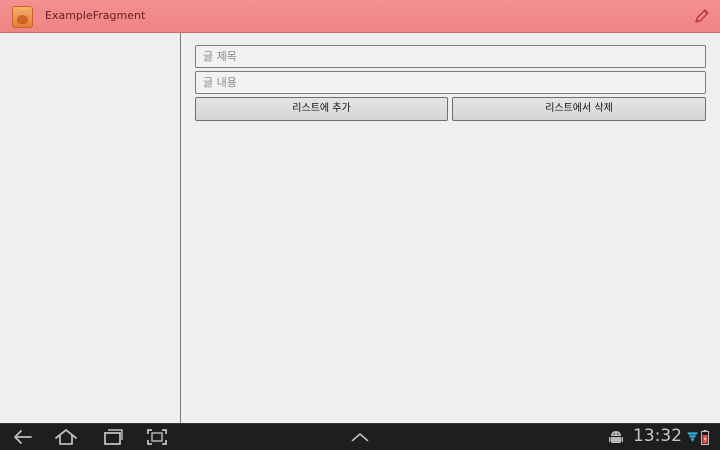 The height and width of the screenshot is (450, 720). Describe the element at coordinates (157, 437) in the screenshot. I see `screenshot-icon` at that location.